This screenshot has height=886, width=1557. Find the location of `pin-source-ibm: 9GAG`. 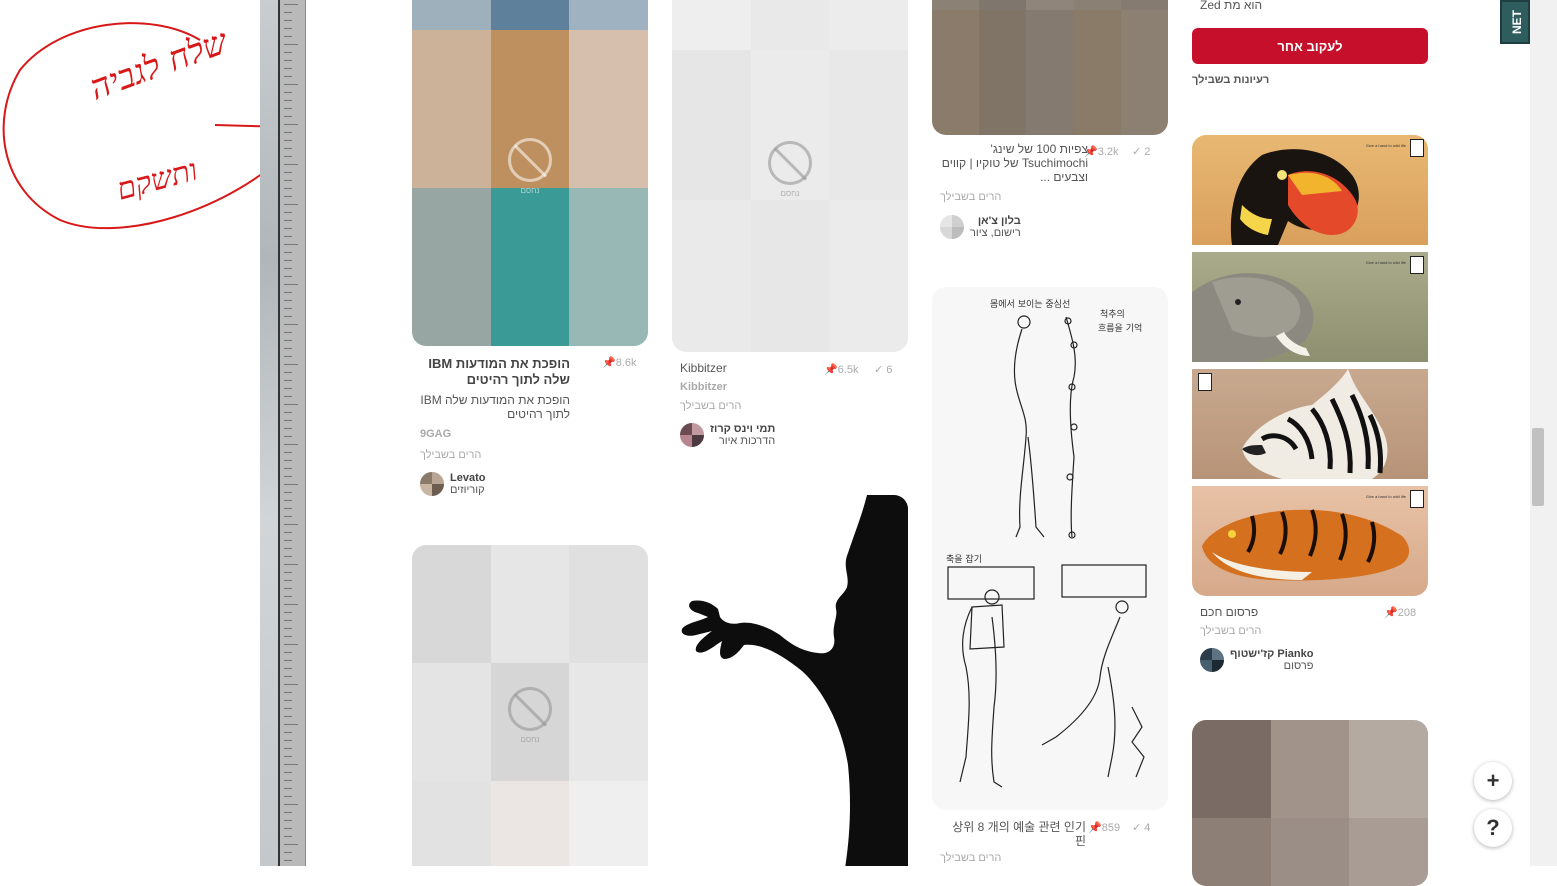

pin-source-ibm: 9GAG is located at coordinates (435, 434).